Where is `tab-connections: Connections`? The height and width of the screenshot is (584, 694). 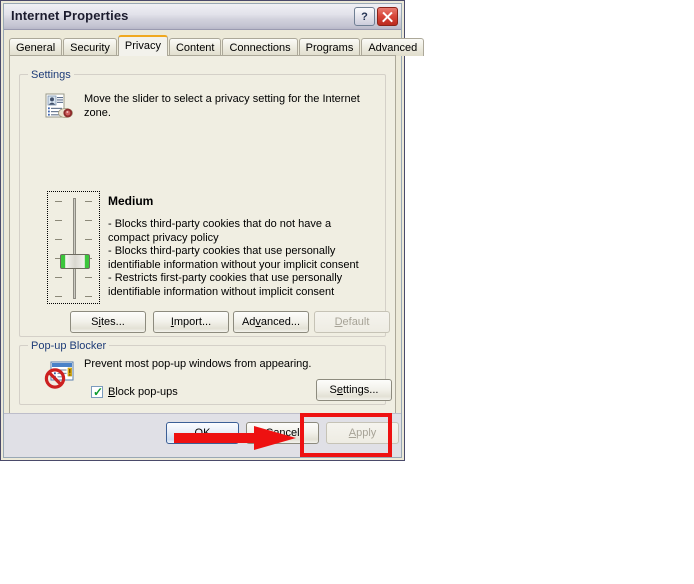
tab-connections: Connections is located at coordinates (260, 47).